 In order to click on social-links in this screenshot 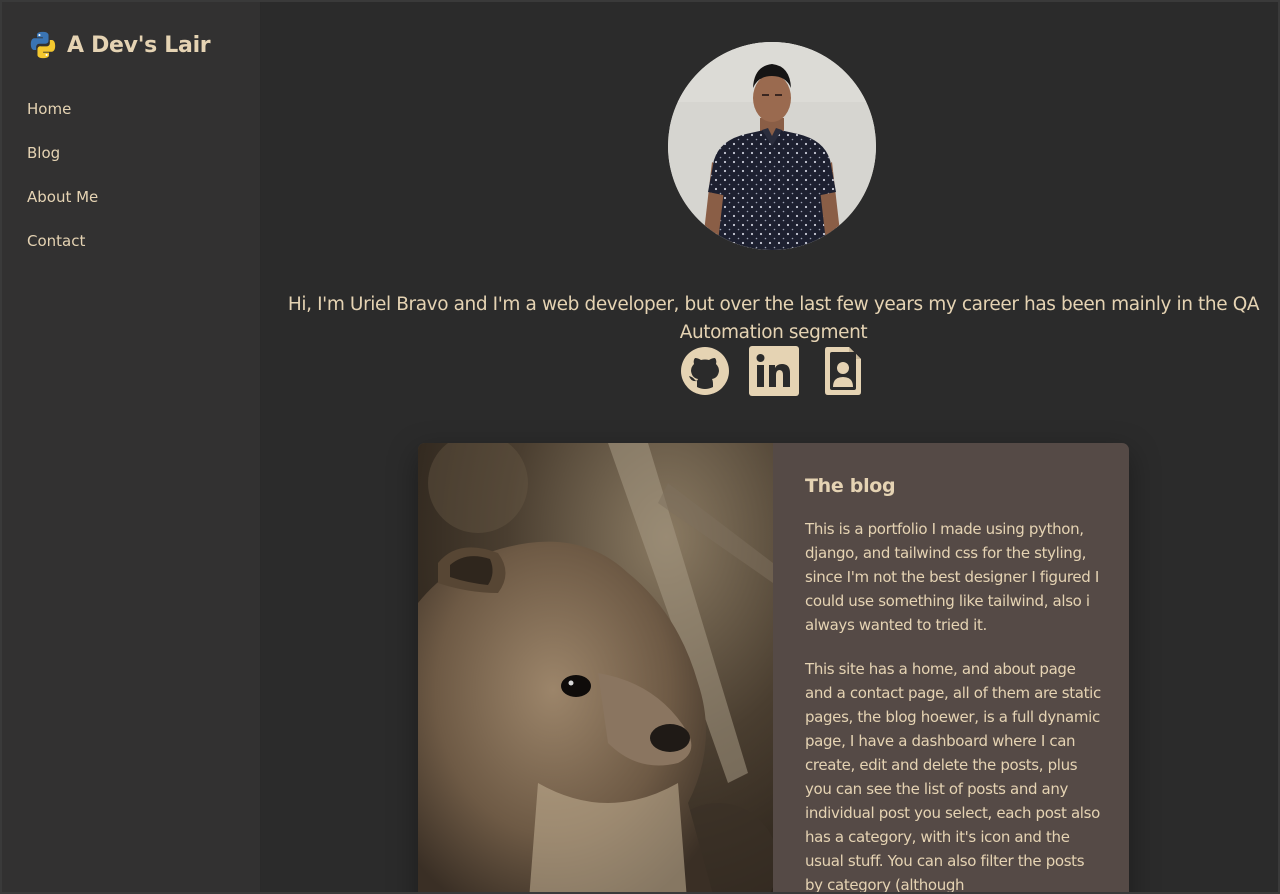, I will do `click(771, 371)`.